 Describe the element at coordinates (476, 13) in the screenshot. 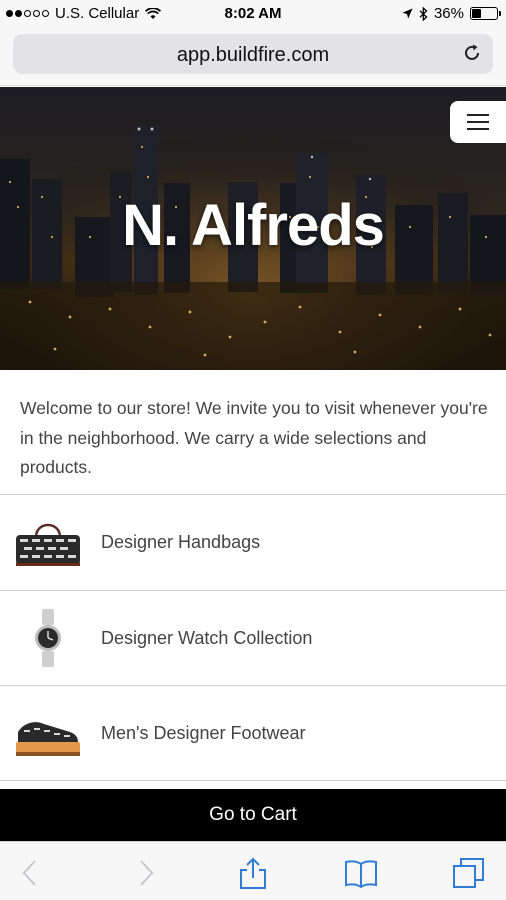

I see `battery-fill` at that location.